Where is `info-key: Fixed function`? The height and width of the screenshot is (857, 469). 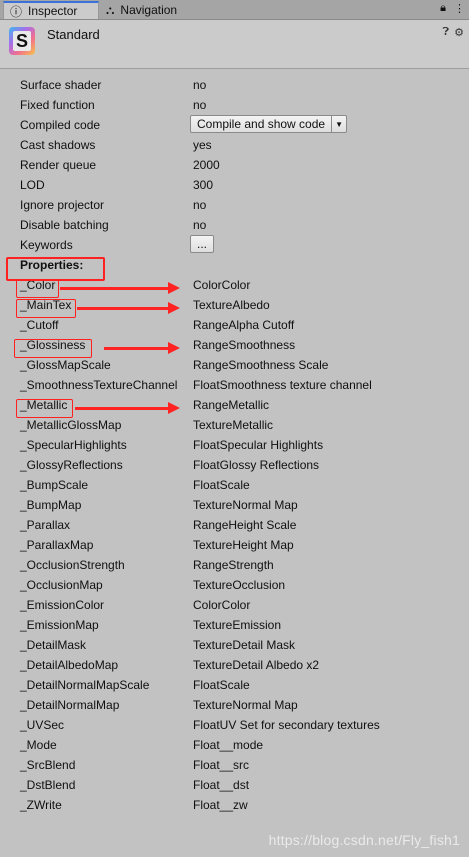 info-key: Fixed function is located at coordinates (57, 105).